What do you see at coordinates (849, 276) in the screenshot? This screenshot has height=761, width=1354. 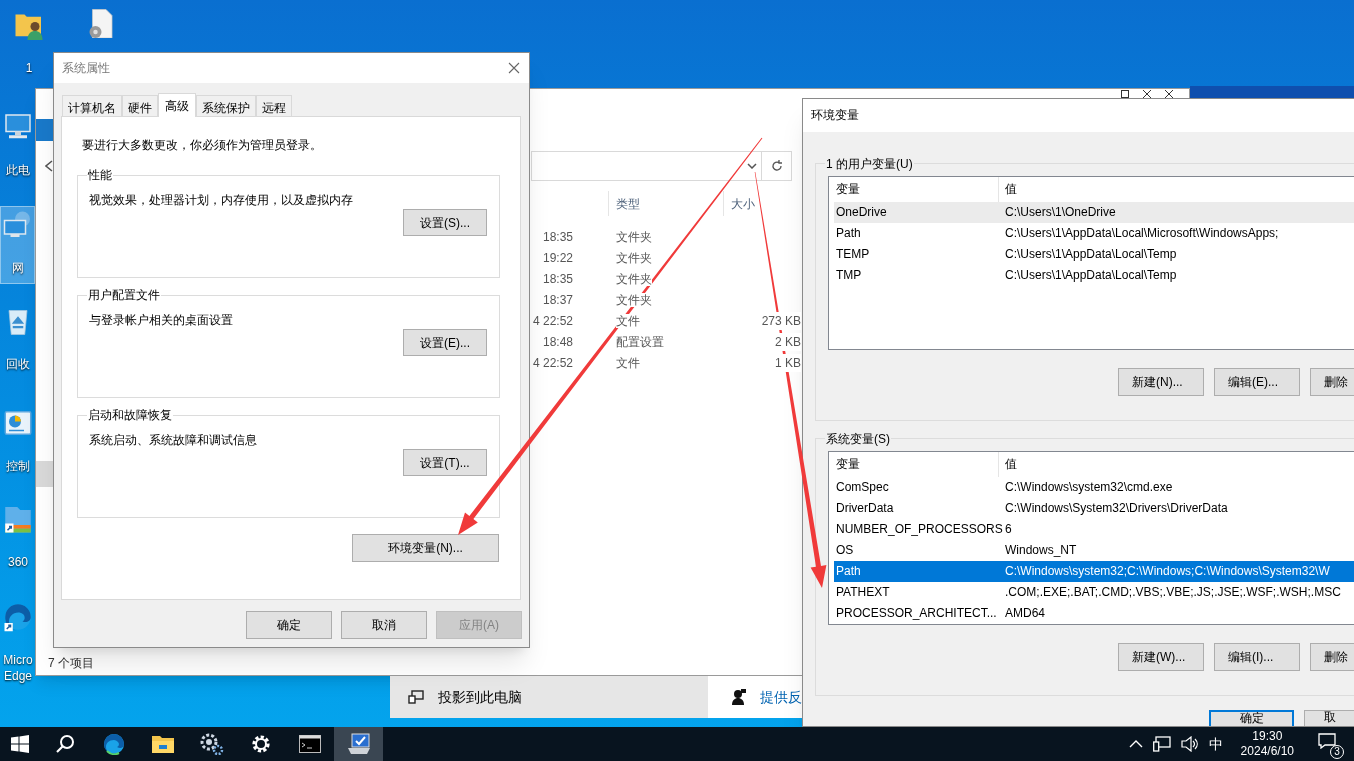 I see `table-cell-text: TMP` at bounding box center [849, 276].